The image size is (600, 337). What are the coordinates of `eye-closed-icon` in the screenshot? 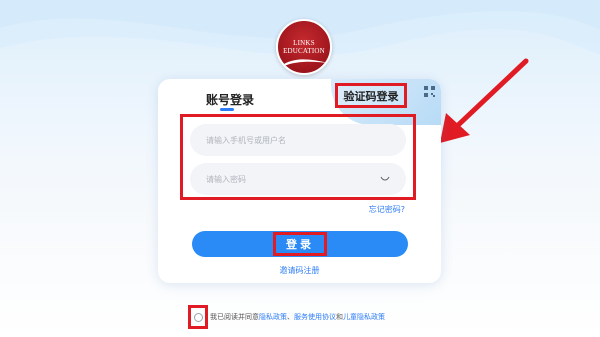 It's located at (385, 179).